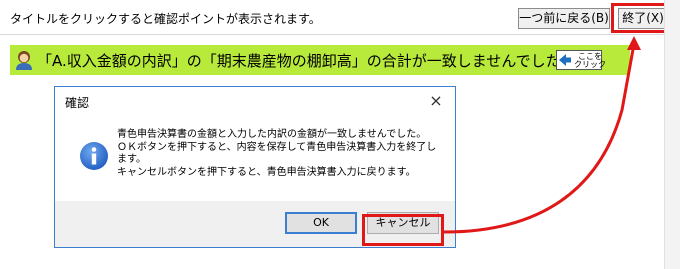 Image resolution: width=680 pixels, height=269 pixels. Describe the element at coordinates (403, 230) in the screenshot. I see `cancel-highlight-box` at that location.